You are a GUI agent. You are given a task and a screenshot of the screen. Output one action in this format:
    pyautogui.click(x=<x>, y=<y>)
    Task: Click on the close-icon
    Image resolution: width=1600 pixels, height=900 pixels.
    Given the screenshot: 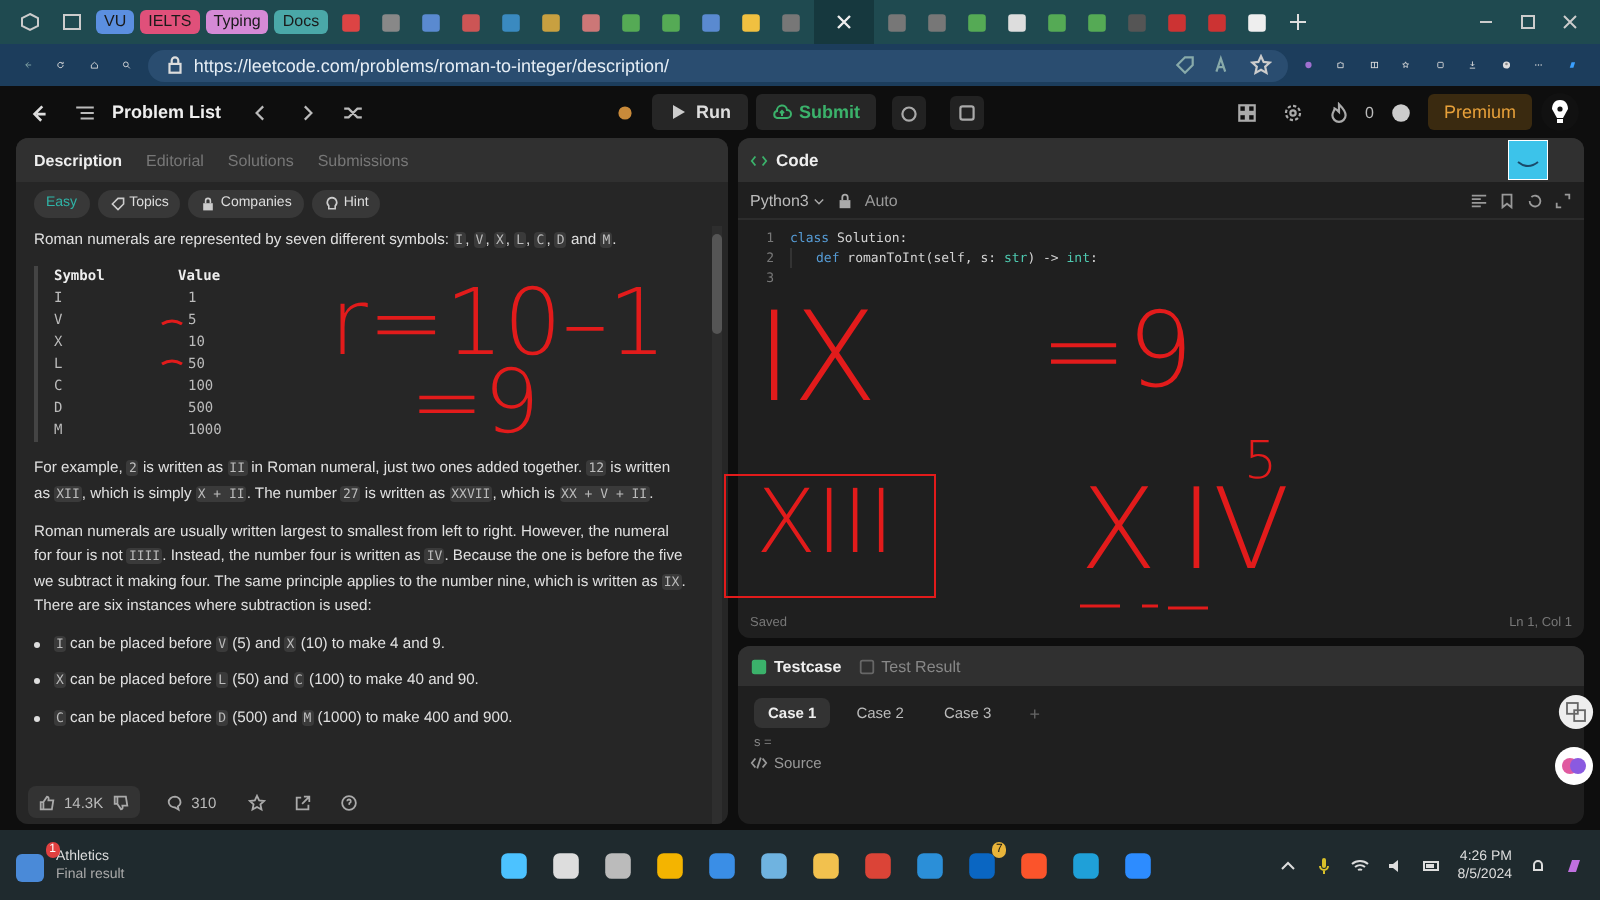 What is the action you would take?
    pyautogui.click(x=1570, y=22)
    